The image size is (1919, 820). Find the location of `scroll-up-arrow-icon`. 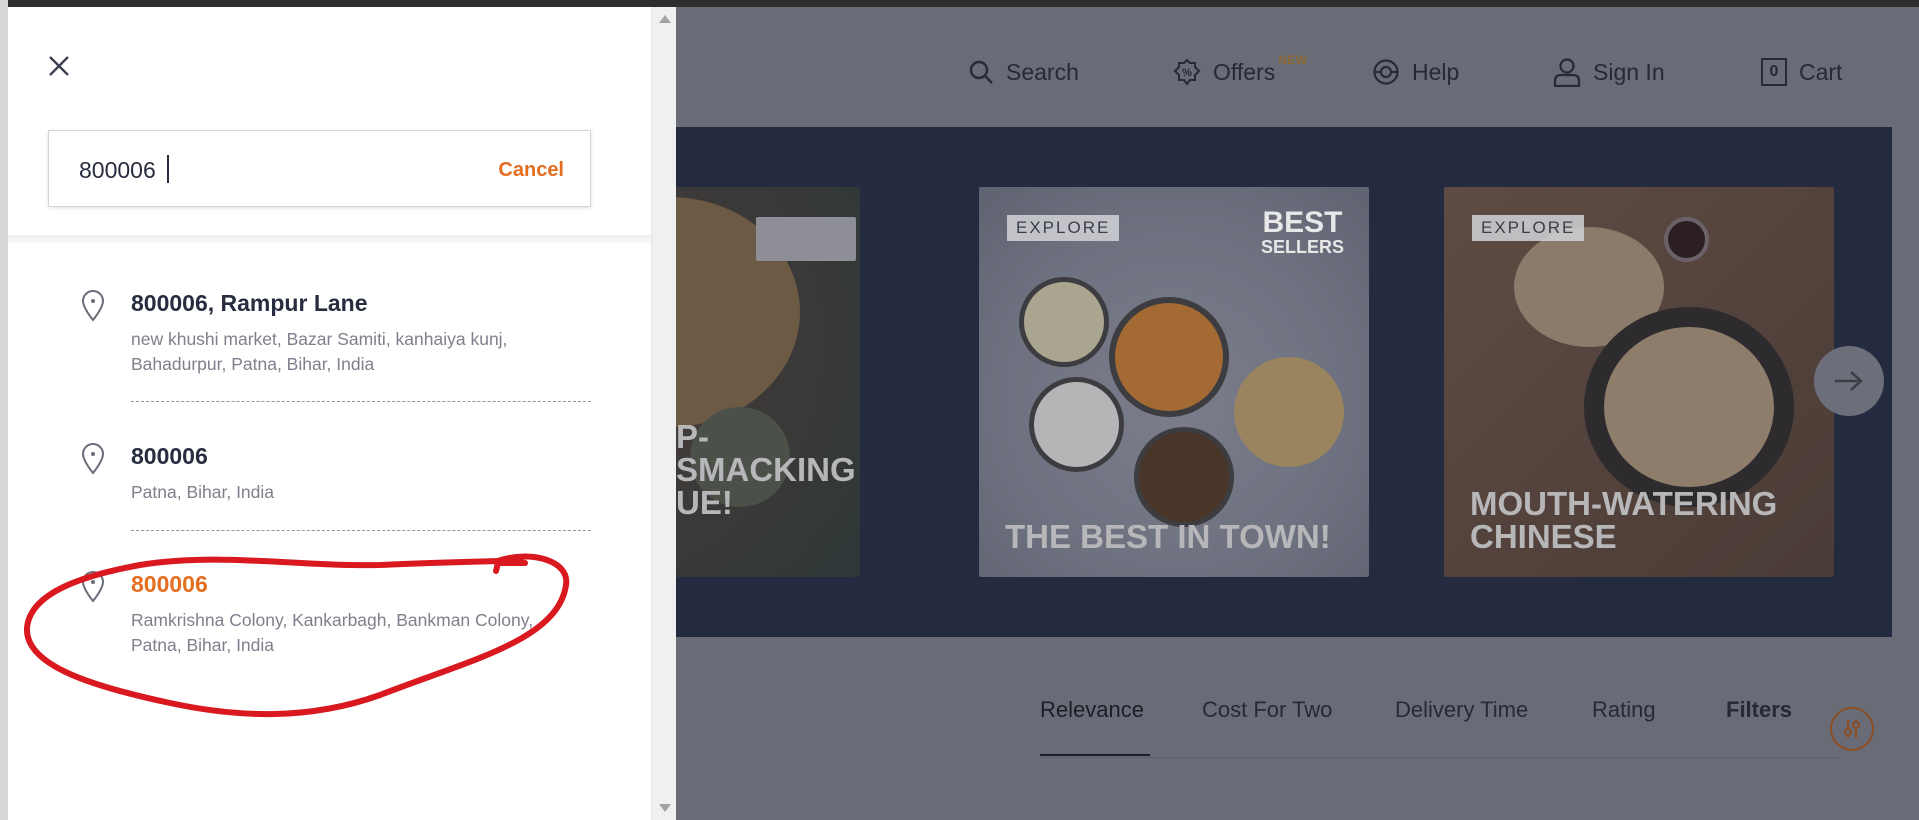

scroll-up-arrow-icon is located at coordinates (665, 19).